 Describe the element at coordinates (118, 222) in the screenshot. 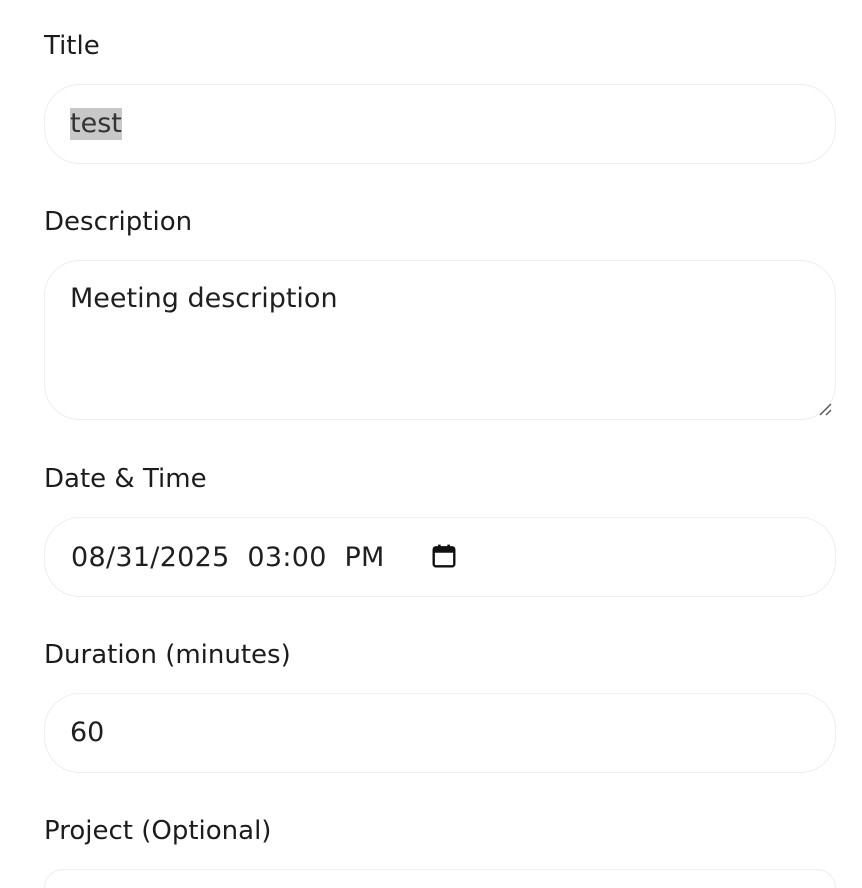

I see `description-label: Description` at that location.